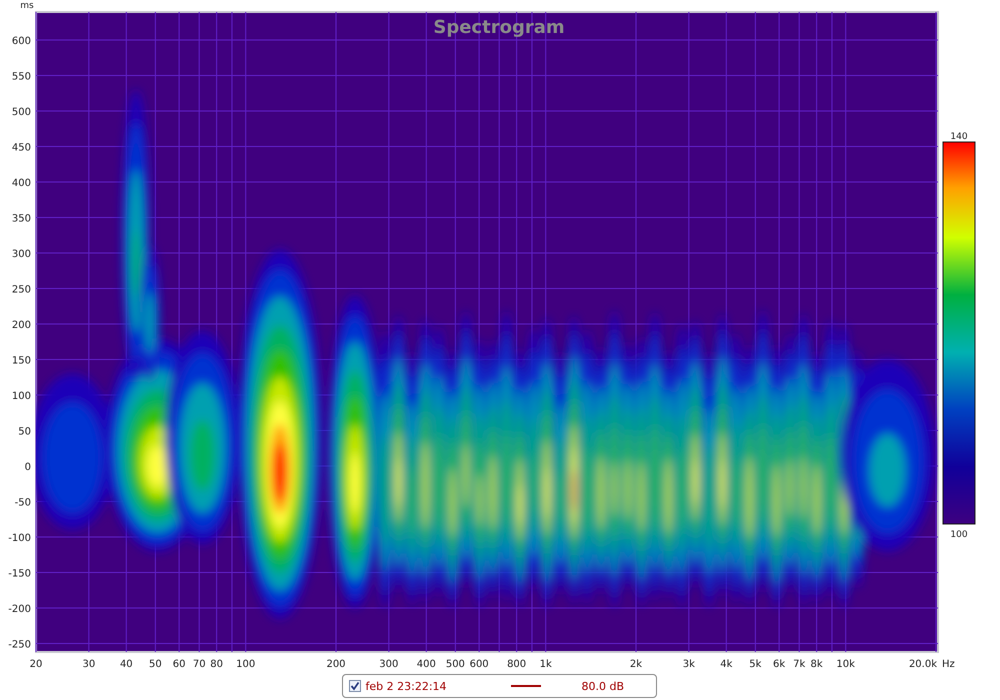 The width and height of the screenshot is (1000, 700). Describe the element at coordinates (688, 664) in the screenshot. I see `x-axis-label: 3k` at that location.